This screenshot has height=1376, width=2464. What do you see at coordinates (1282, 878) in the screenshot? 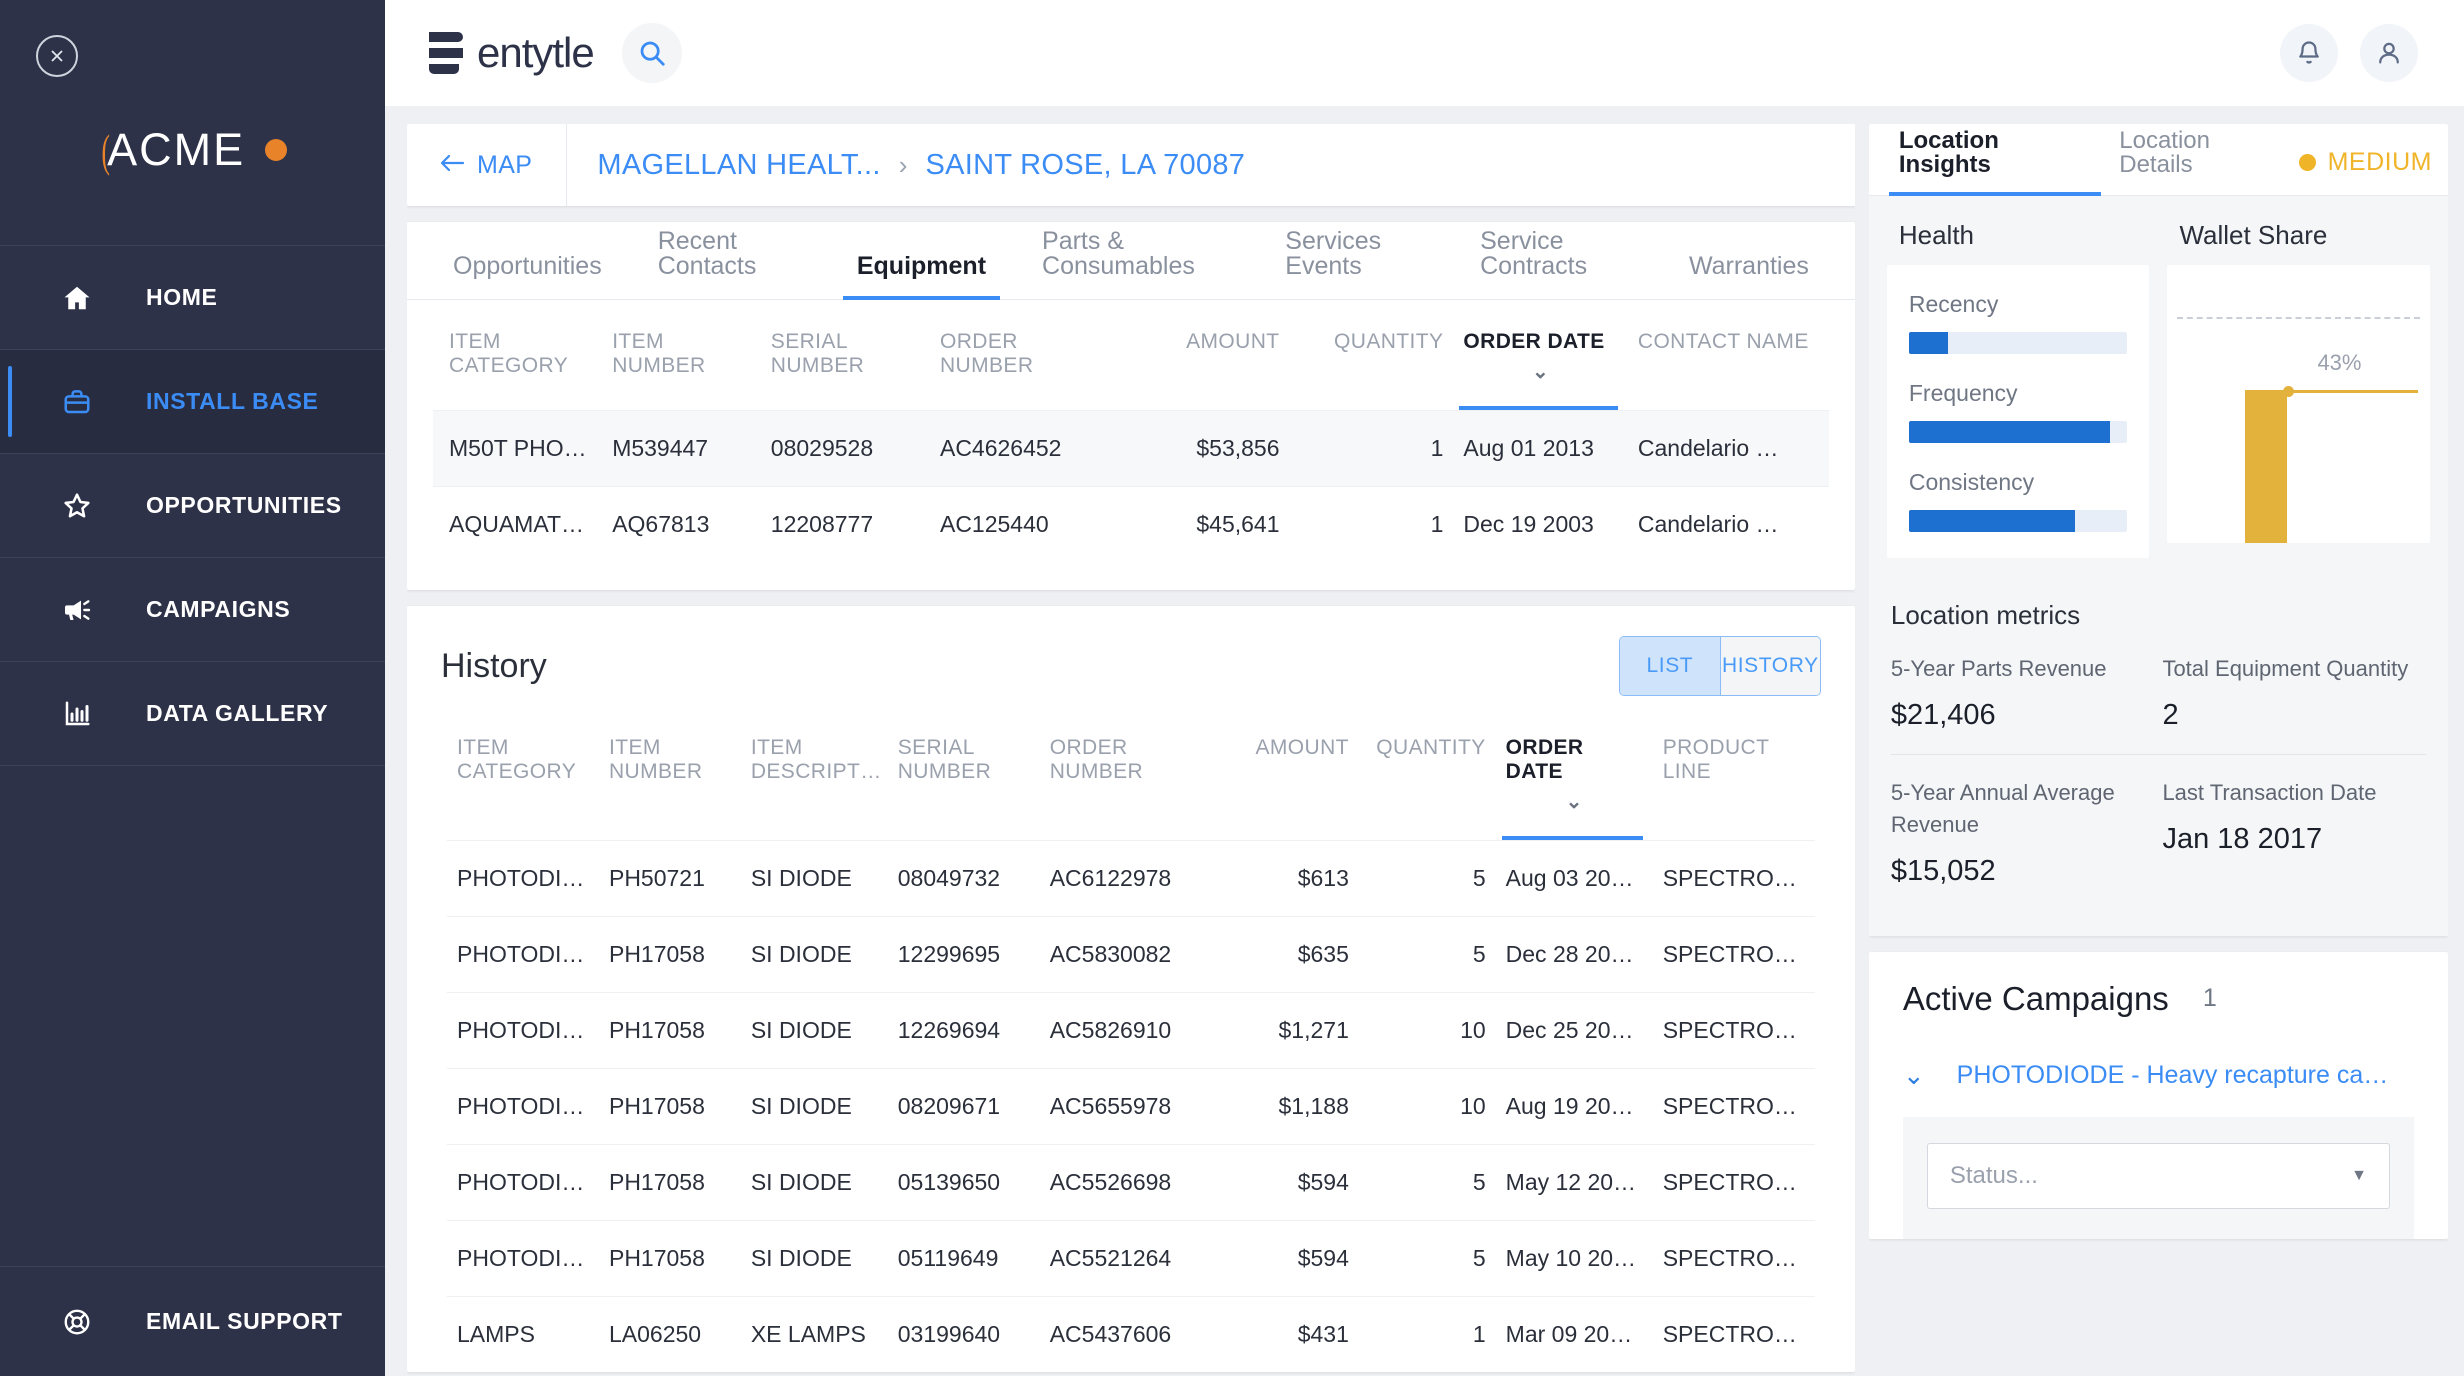
I see `cell-amount: $613` at bounding box center [1282, 878].